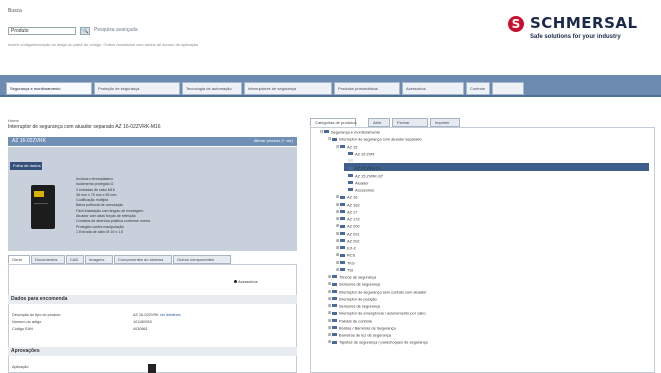  What do you see at coordinates (85, 31) in the screenshot?
I see `search-icon: 🔍` at bounding box center [85, 31].